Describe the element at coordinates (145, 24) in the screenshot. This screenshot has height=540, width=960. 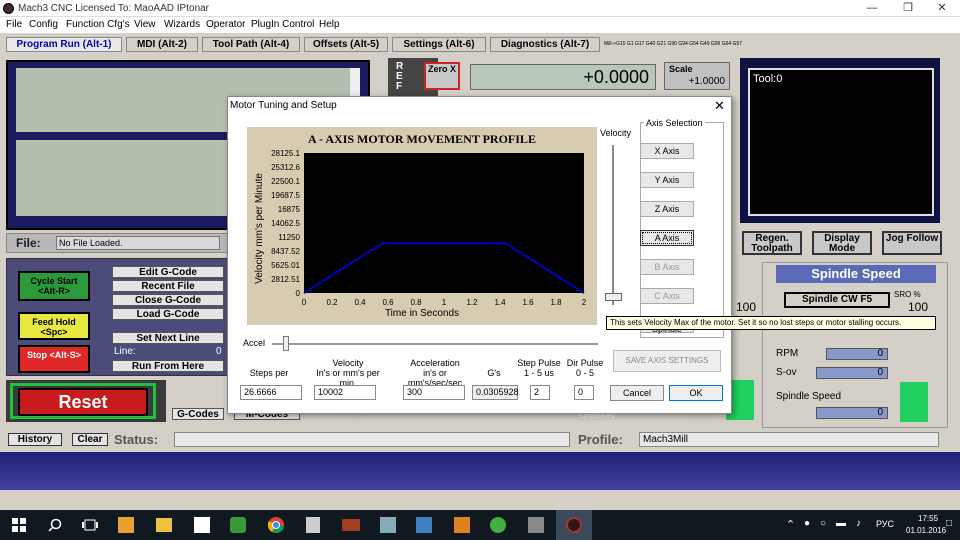
I see `menu-view: View` at that location.